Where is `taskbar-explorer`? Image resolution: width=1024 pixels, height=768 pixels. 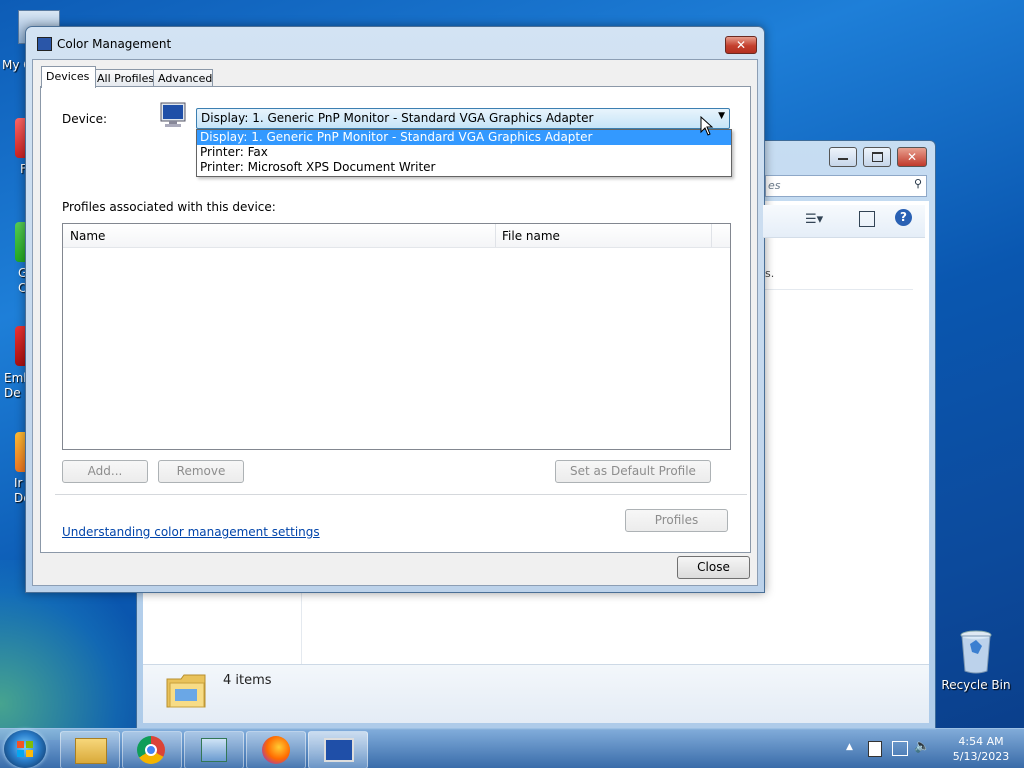 taskbar-explorer is located at coordinates (90, 749).